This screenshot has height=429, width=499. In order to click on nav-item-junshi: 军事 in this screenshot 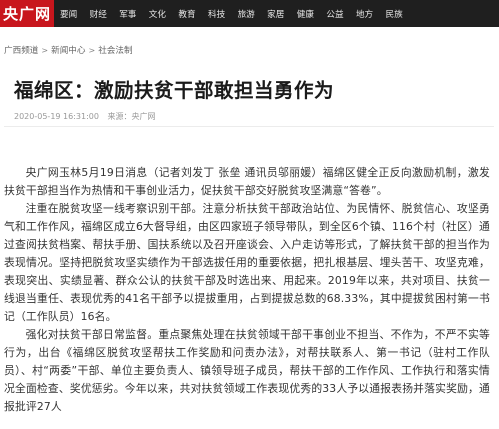, I will do `click(127, 14)`.